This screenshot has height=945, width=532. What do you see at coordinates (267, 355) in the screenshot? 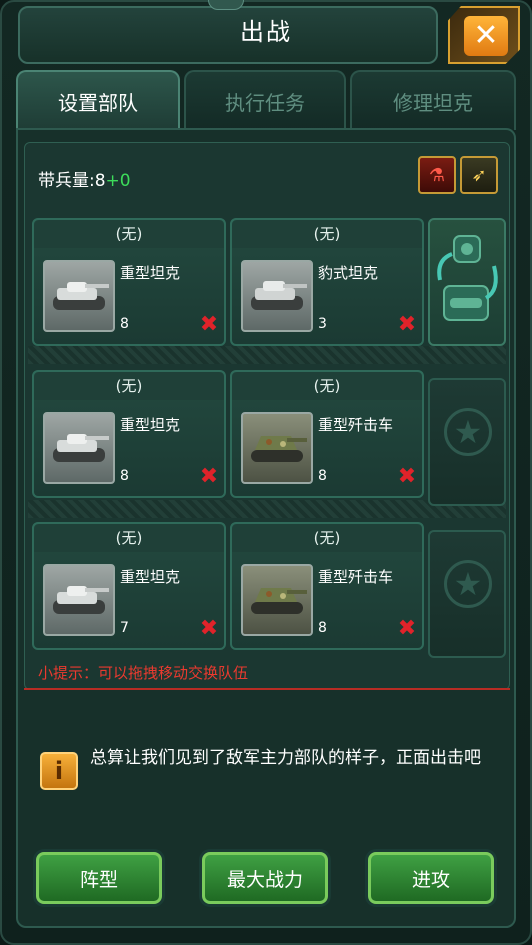
I see `row-divider` at bounding box center [267, 355].